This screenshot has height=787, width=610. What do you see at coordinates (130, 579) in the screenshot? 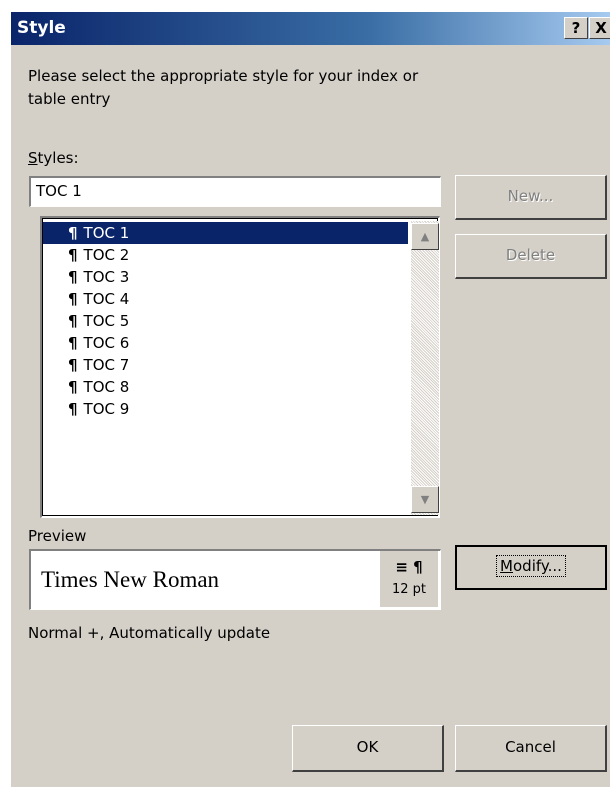
I see `preview-font-name: Times New Roman` at bounding box center [130, 579].